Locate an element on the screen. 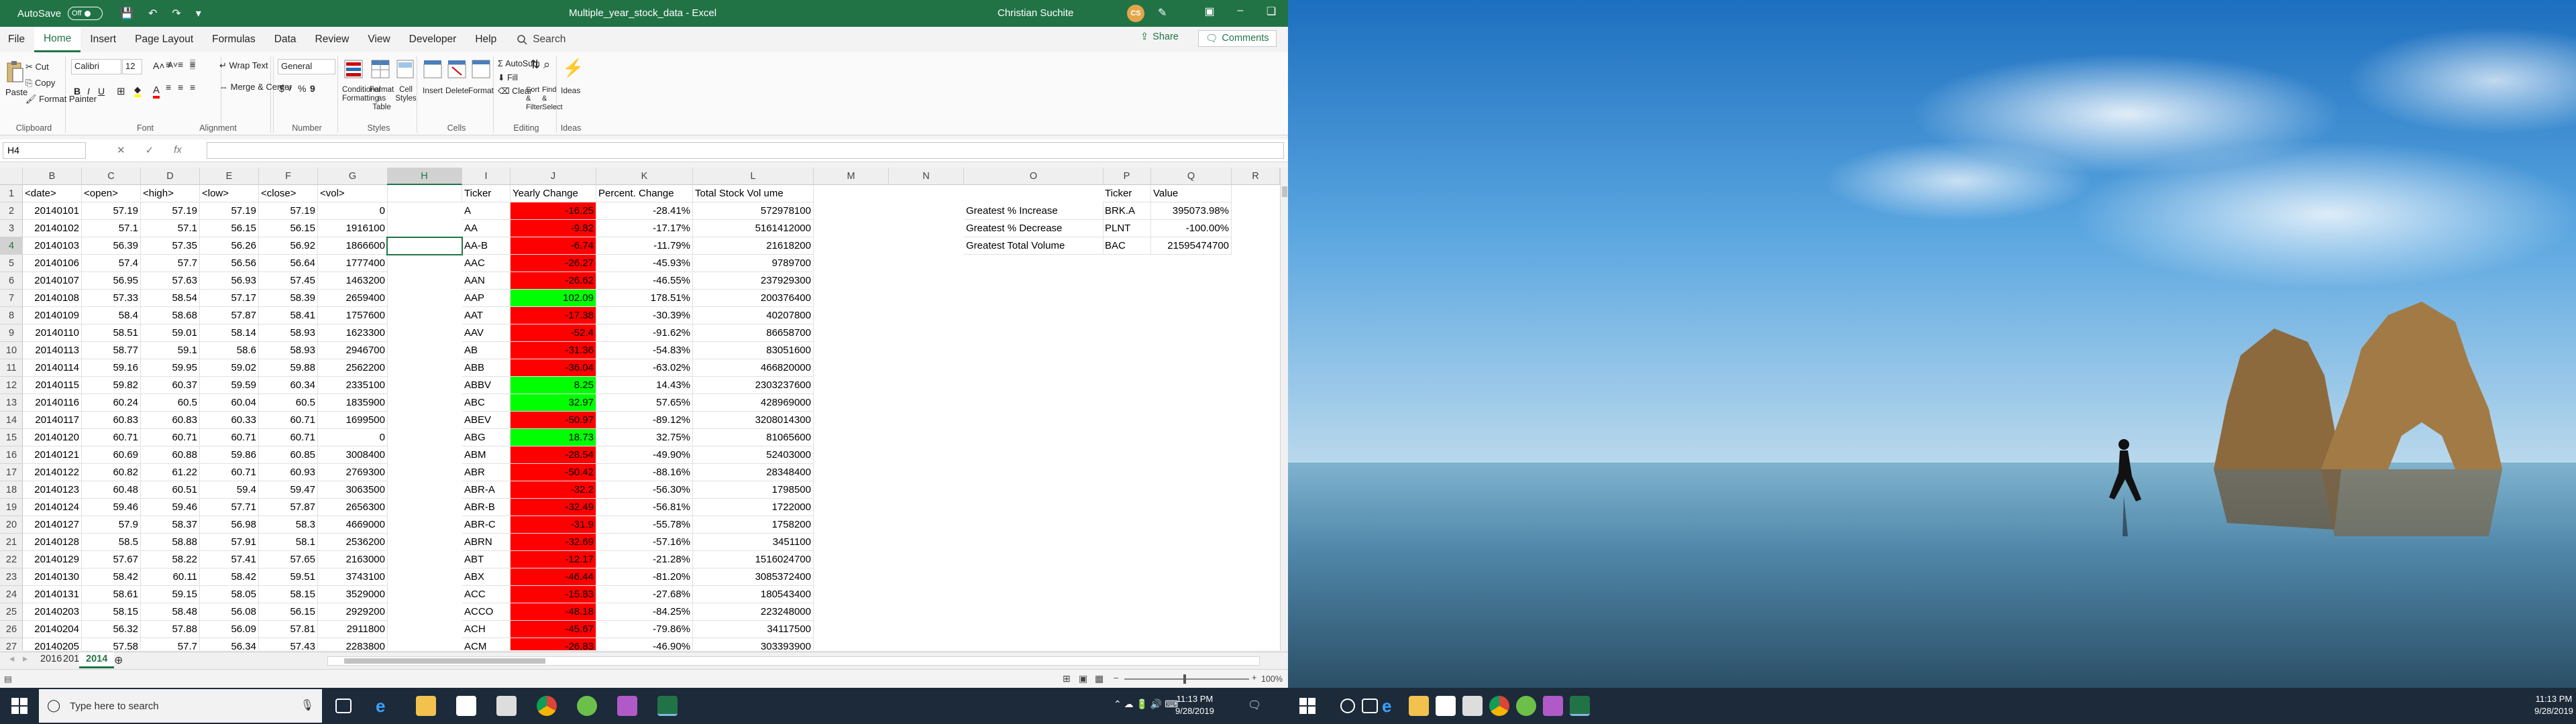 This screenshot has height=724, width=2576. cell-g25: 2929200 is located at coordinates (353, 612).